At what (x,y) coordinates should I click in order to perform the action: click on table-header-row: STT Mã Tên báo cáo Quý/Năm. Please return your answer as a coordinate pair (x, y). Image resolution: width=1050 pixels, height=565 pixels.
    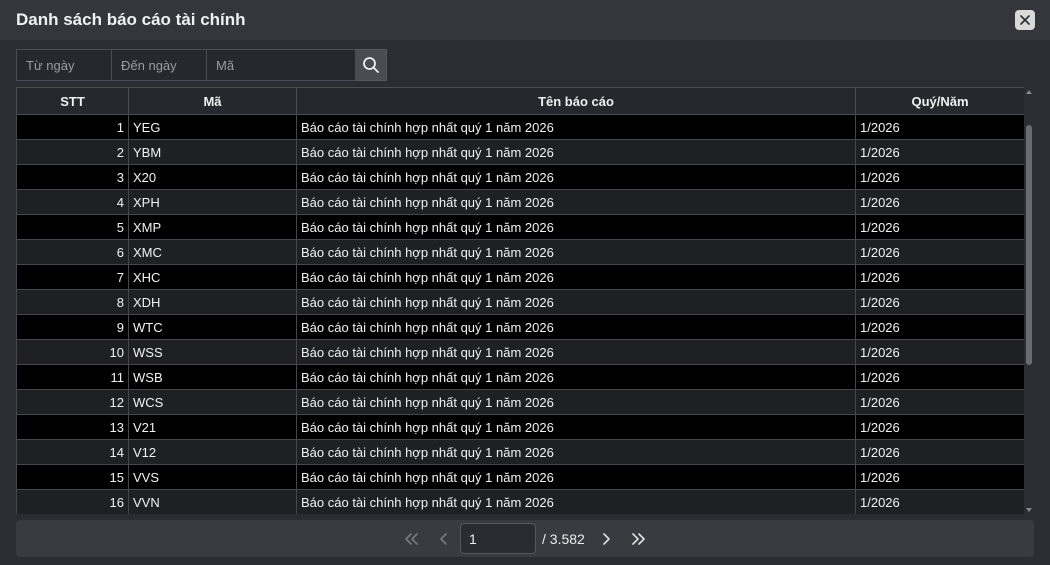
    Looking at the image, I should click on (520, 101).